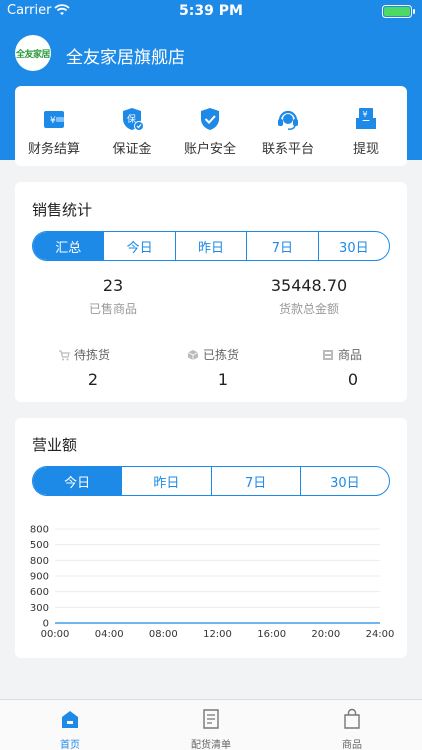 The height and width of the screenshot is (750, 422). I want to click on sales-tab-summary: 汇总, so click(68, 246).